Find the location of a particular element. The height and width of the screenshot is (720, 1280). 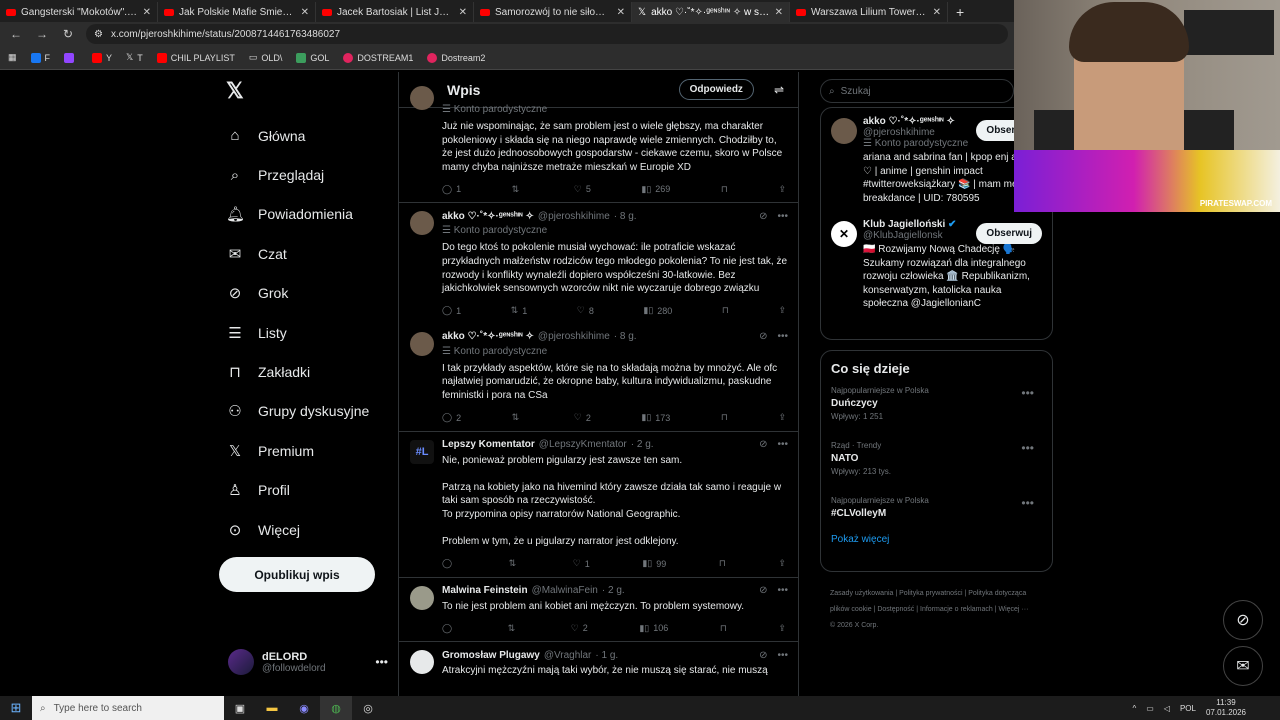

views-icon: ▮▯ 106 is located at coordinates (653, 628).